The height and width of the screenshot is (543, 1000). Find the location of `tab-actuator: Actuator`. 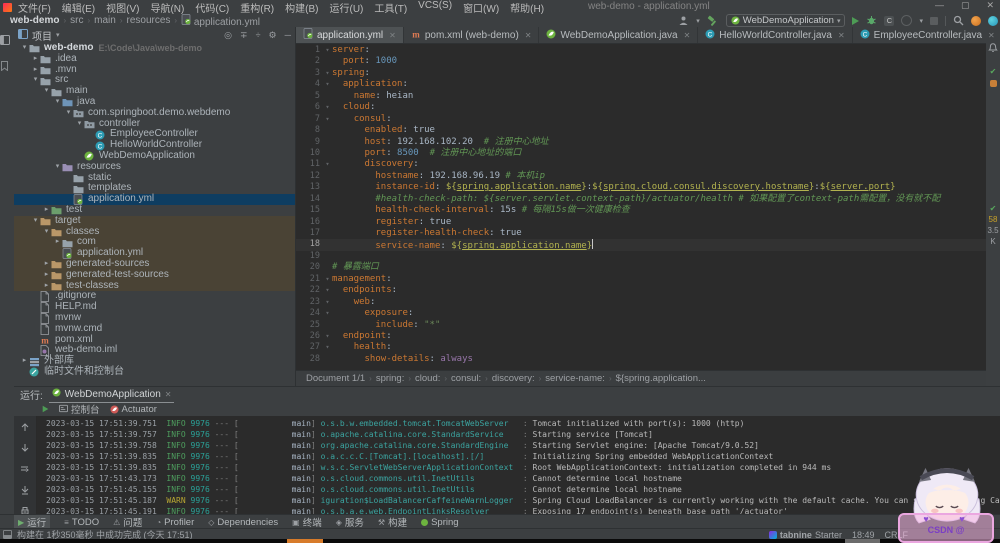

tab-actuator: Actuator is located at coordinates (133, 409).